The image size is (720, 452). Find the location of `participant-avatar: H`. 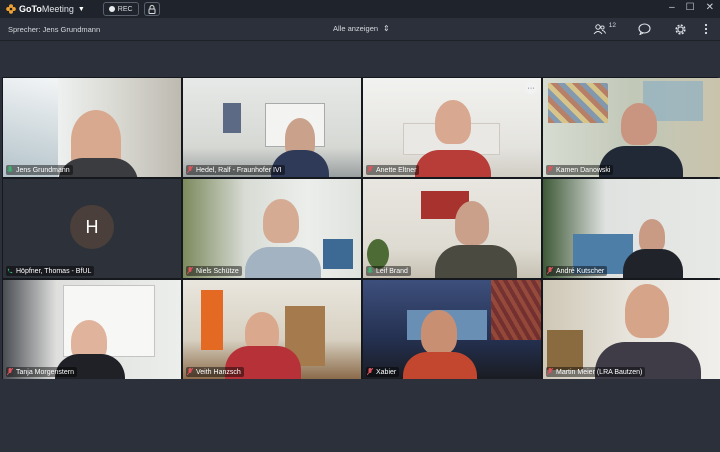

participant-avatar: H is located at coordinates (92, 227).